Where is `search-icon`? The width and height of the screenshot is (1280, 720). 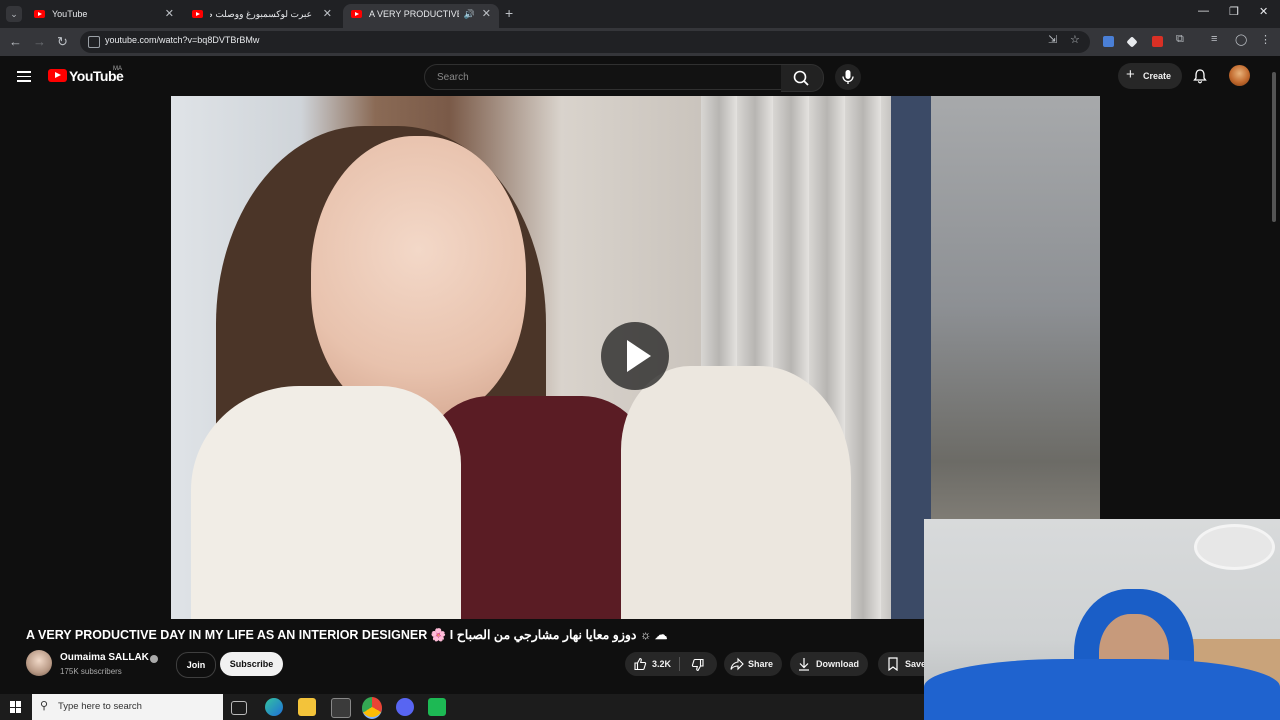
search-icon is located at coordinates (801, 78).